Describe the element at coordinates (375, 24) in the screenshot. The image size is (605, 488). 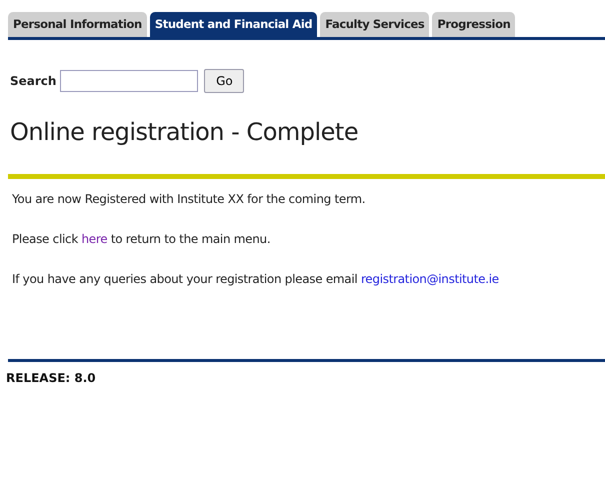
I see `tab: Faculty Services` at that location.